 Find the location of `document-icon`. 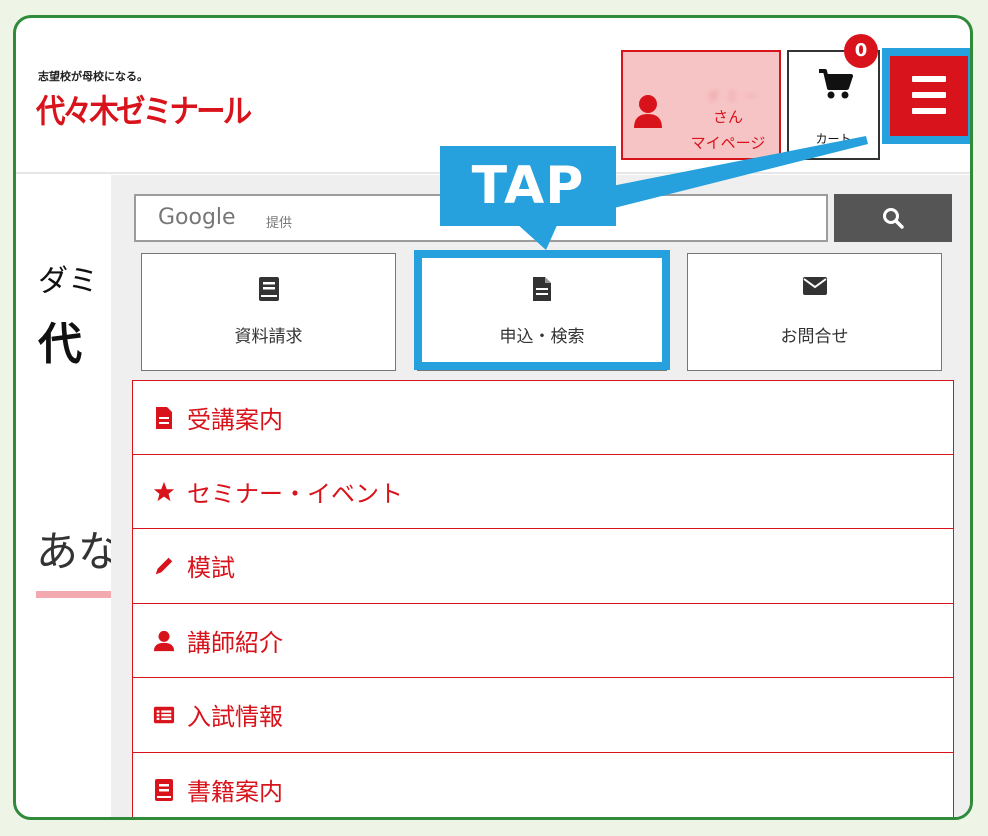

document-icon is located at coordinates (164, 418).